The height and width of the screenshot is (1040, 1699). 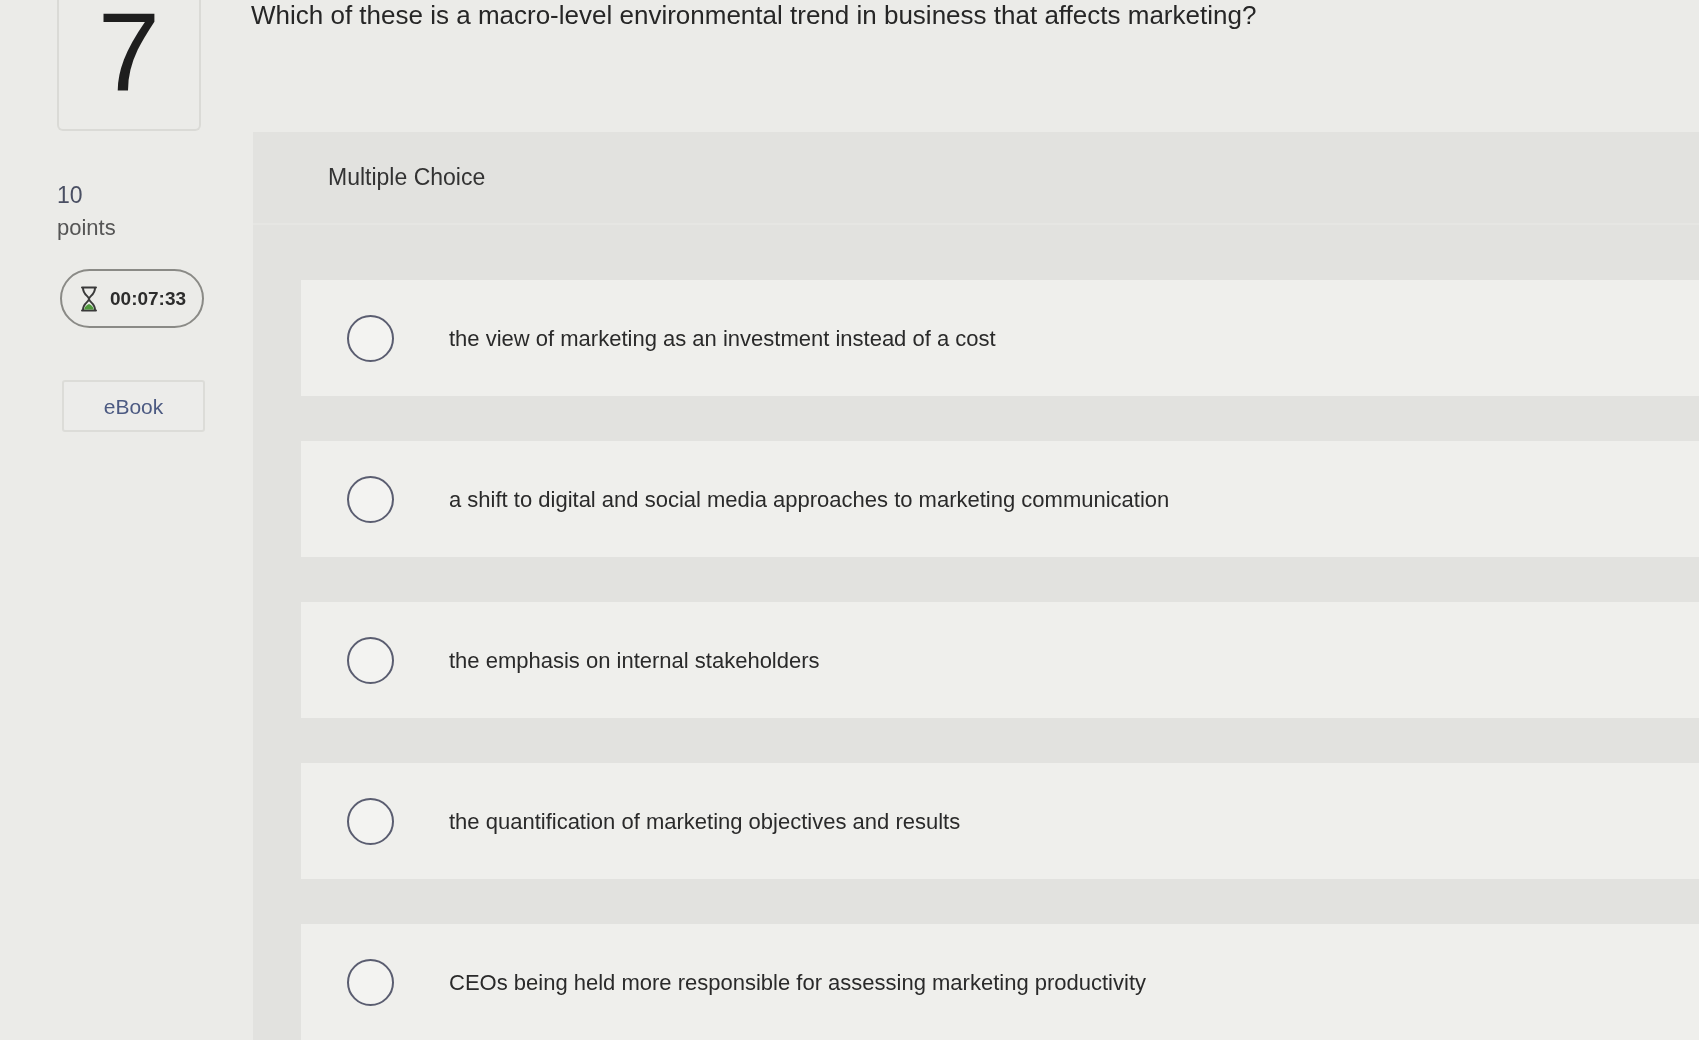 I want to click on answer-option: the view of marketing as an investment instead of a cost, so click(x=1000, y=338).